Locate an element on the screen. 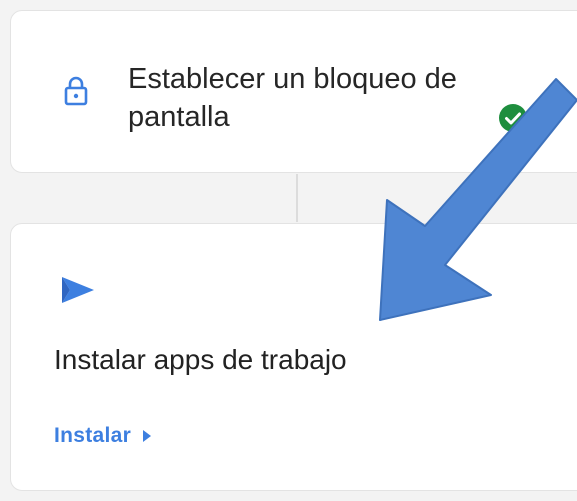 Image resolution: width=577 pixels, height=501 pixels. work-apps-title: Instalar apps de trabajo is located at coordinates (200, 359).